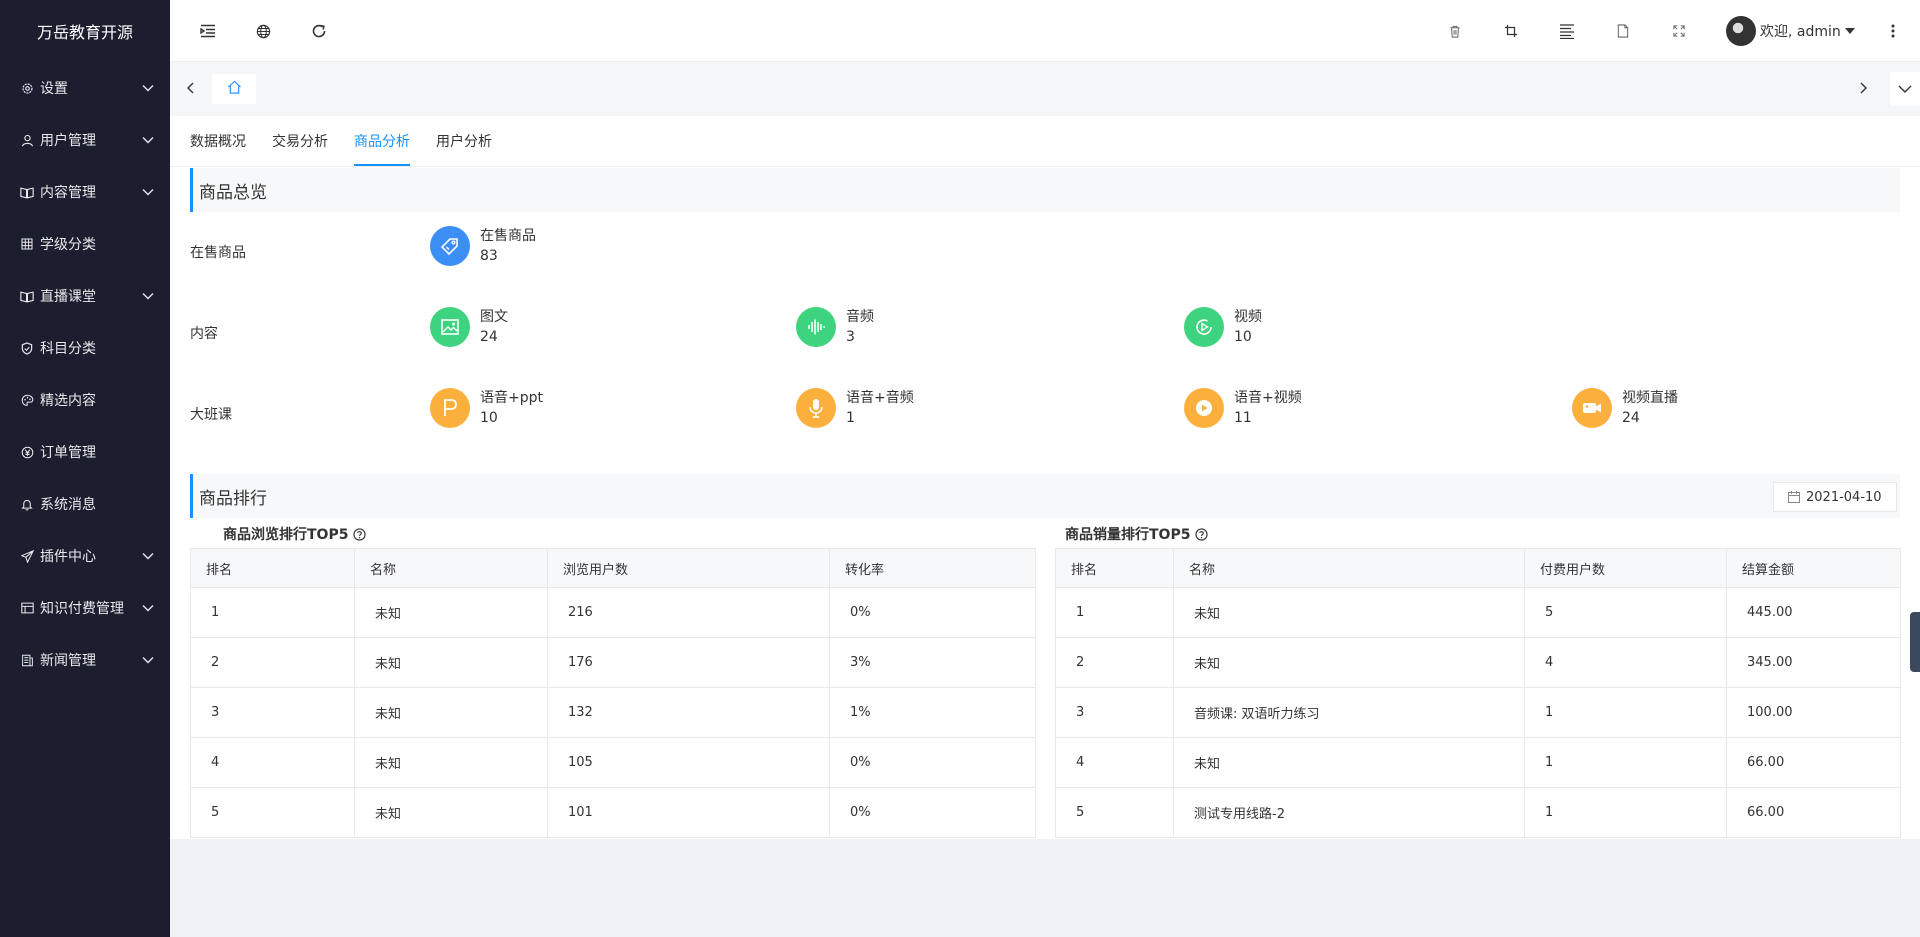 This screenshot has height=937, width=1920. I want to click on conversion-cell: 3%, so click(932, 662).